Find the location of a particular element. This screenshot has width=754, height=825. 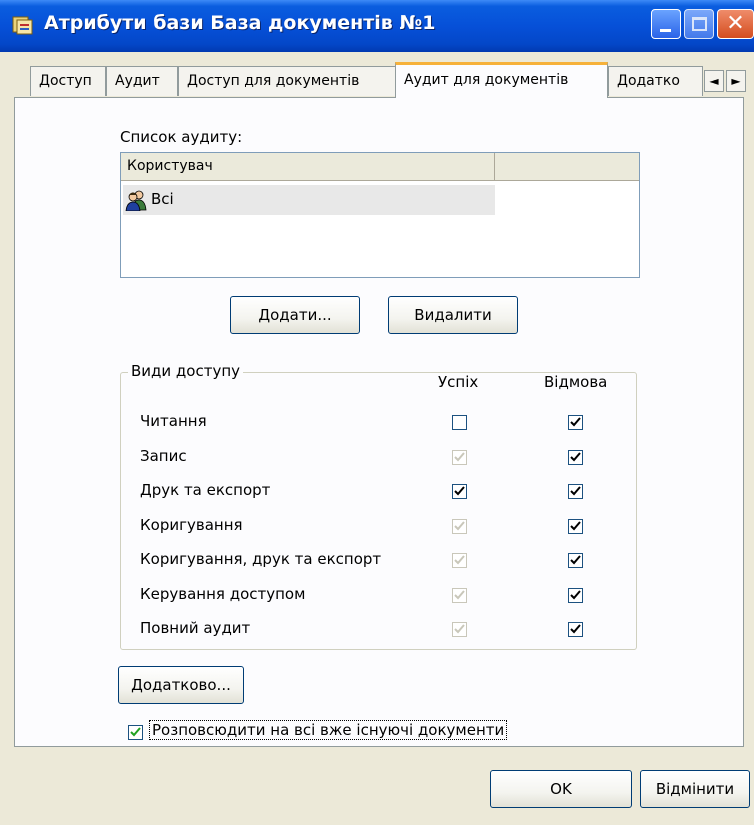

window-title: Атрибути бази База документів №1 is located at coordinates (240, 23).